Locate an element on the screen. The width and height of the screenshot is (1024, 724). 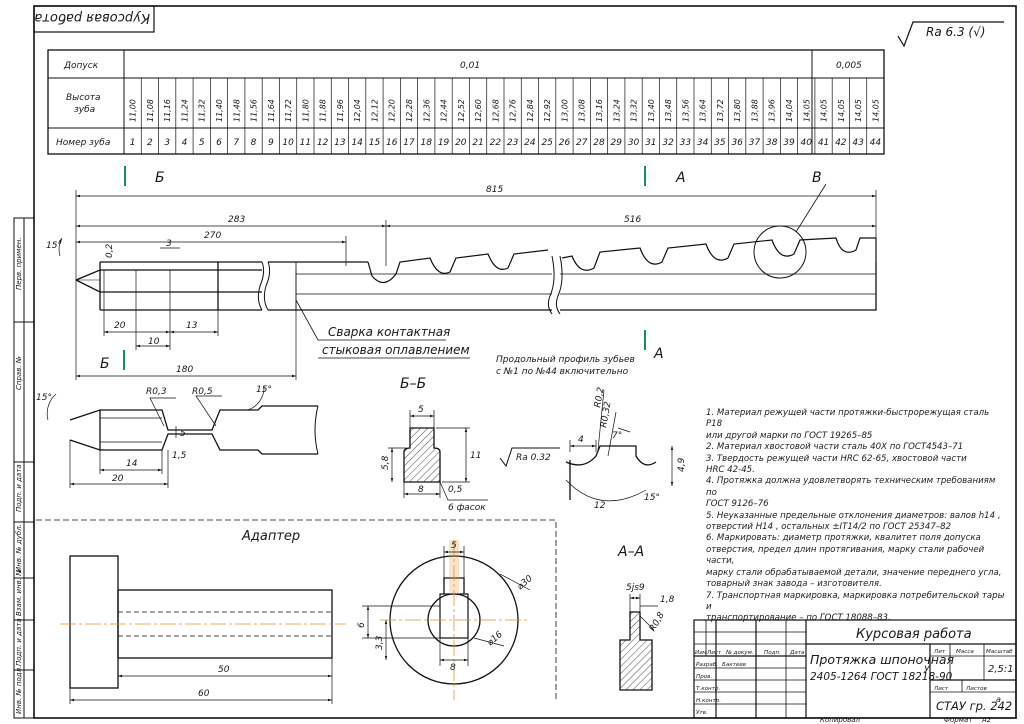
tb-col-sign: Подп. is located at coordinates (772, 653).